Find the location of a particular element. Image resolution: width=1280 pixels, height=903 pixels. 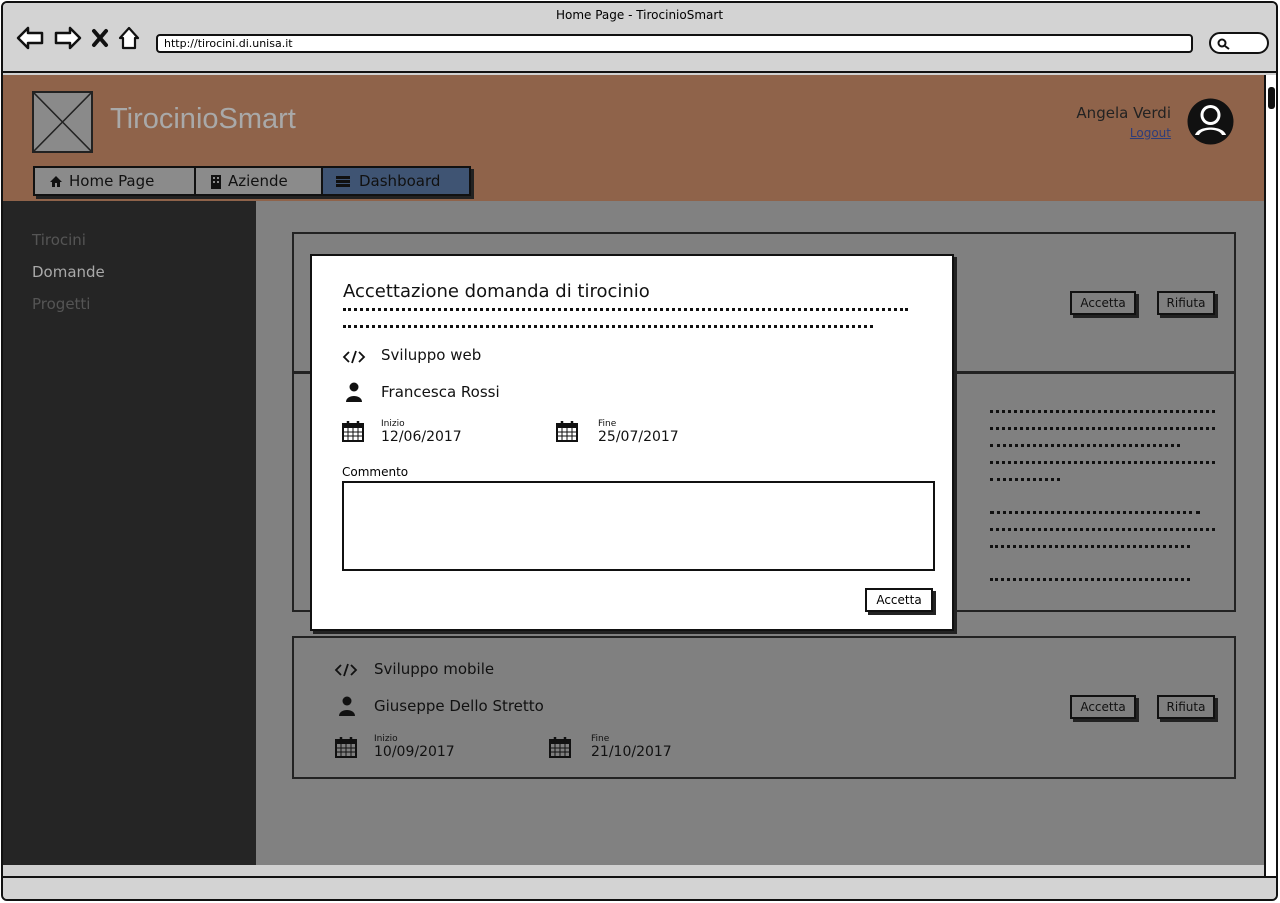

tab-dashboard-label: Dashboard is located at coordinates (400, 181).